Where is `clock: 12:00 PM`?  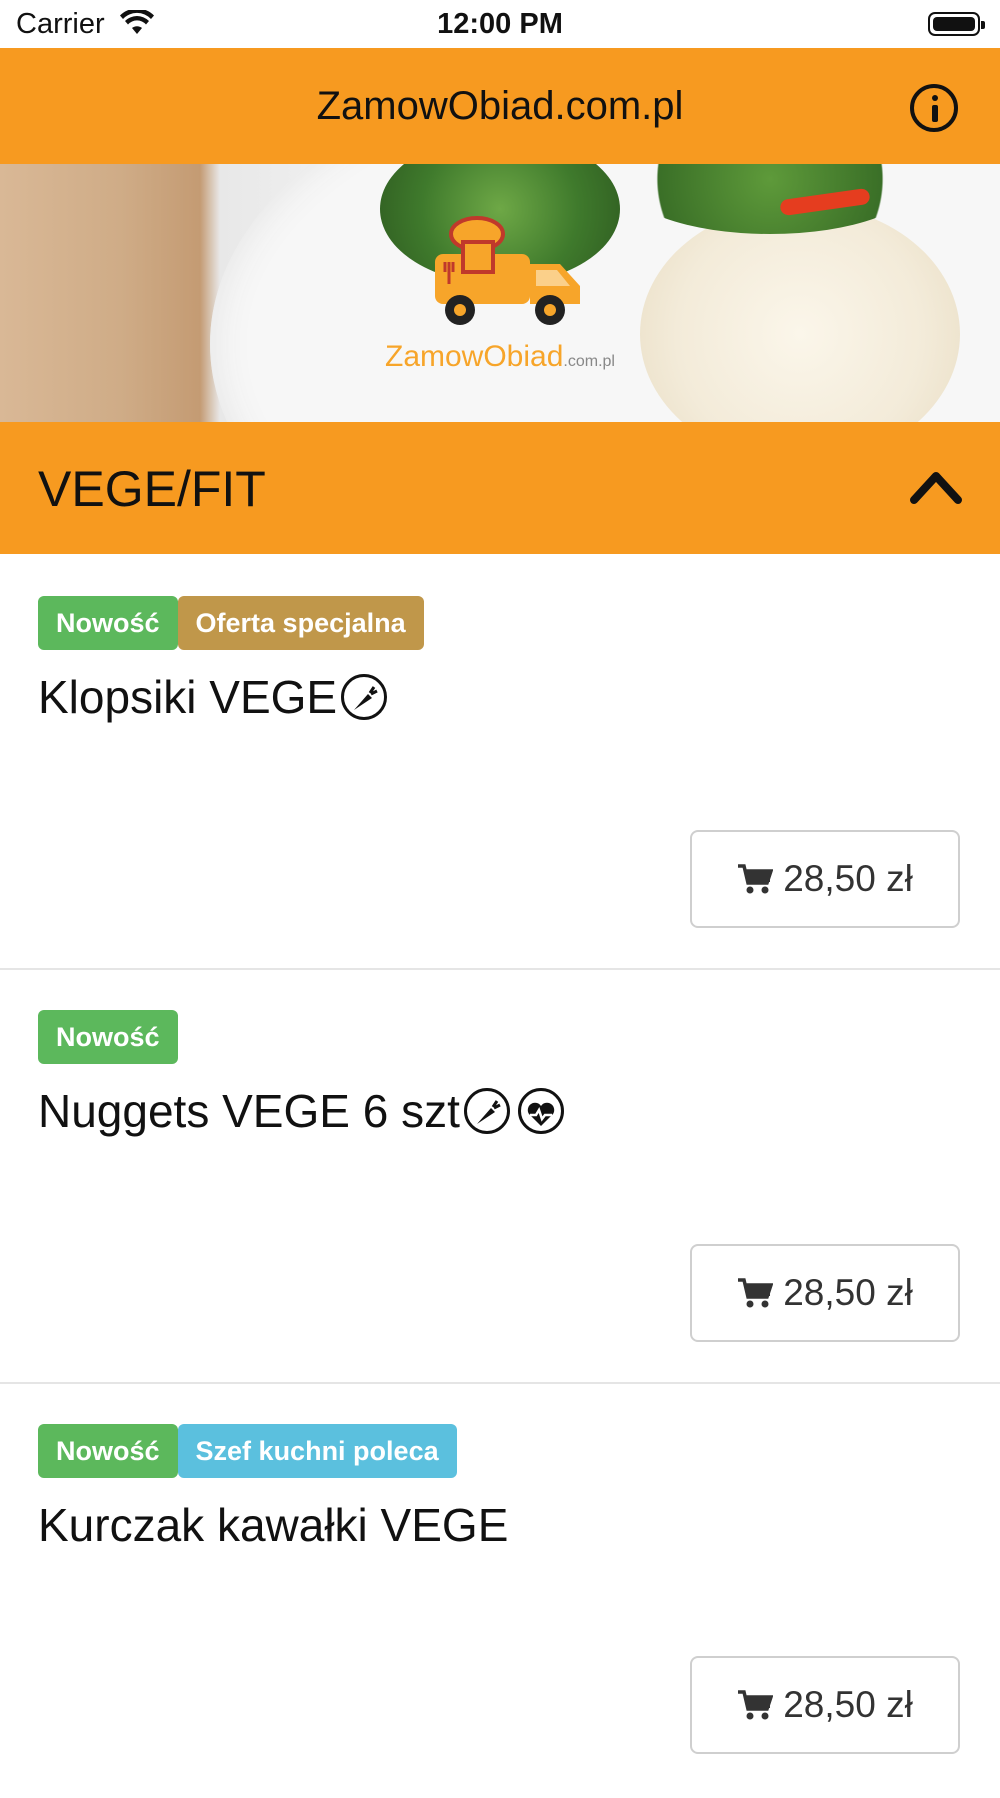 clock: 12:00 PM is located at coordinates (500, 24).